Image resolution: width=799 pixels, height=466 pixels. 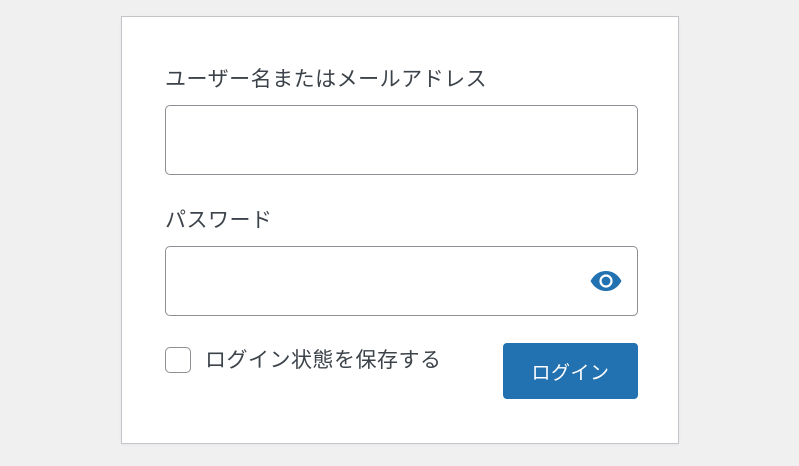 What do you see at coordinates (323, 360) in the screenshot?
I see `remember-me-label: ログイン状態を保存する` at bounding box center [323, 360].